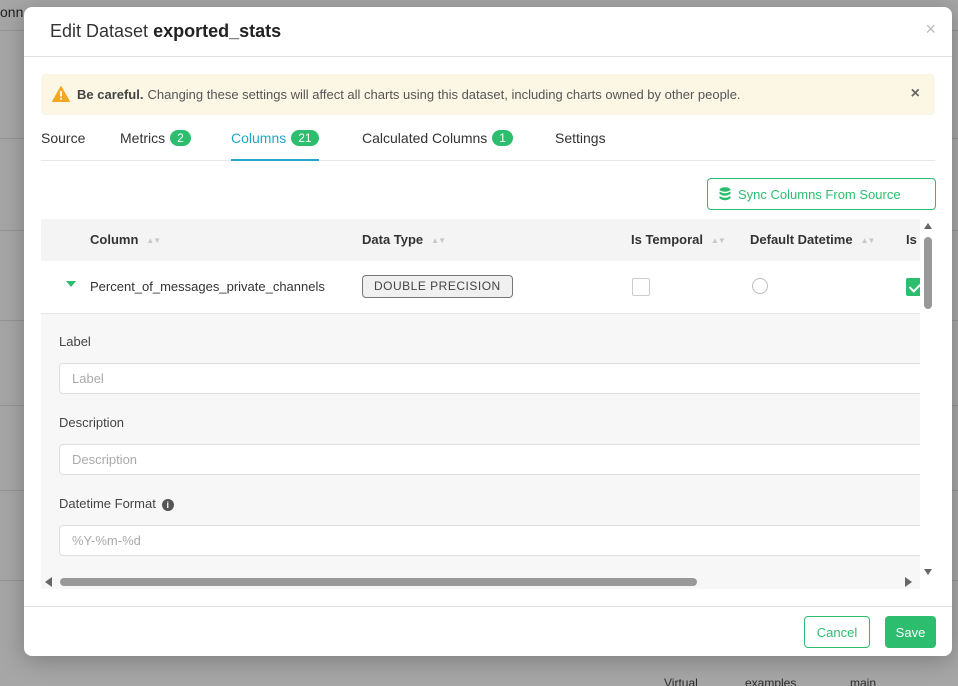 This screenshot has width=958, height=686. Describe the element at coordinates (425, 138) in the screenshot. I see `tab-label: Calculated Columns` at that location.